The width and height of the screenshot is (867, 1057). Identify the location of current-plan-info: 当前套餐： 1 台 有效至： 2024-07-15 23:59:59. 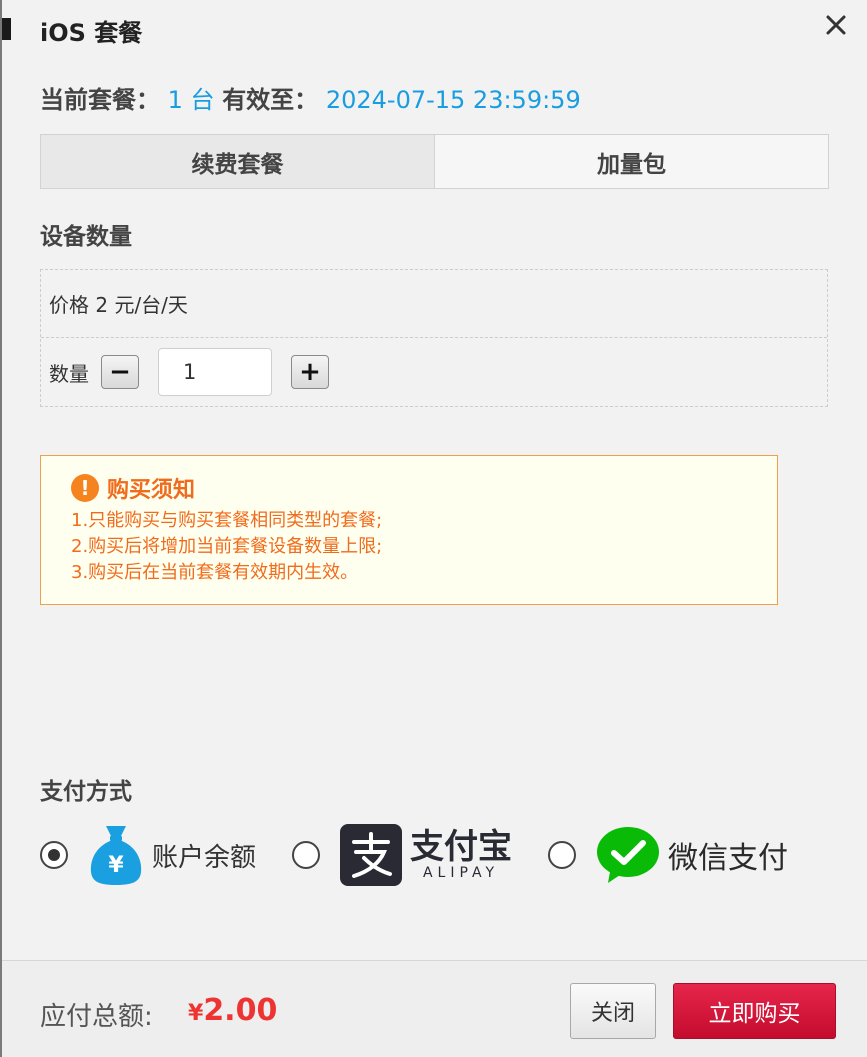
(310, 97).